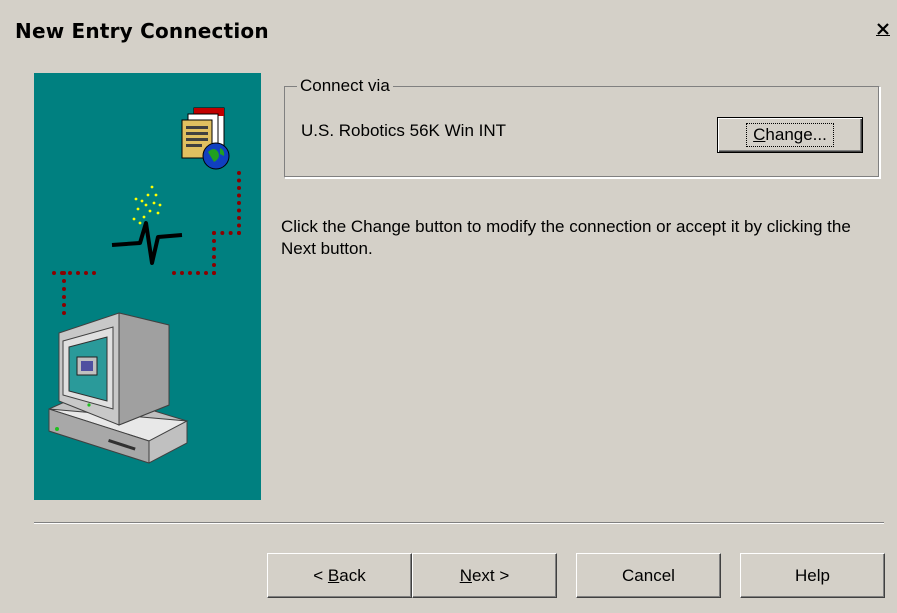  What do you see at coordinates (345, 86) in the screenshot?
I see `connect-via-legend: Connect via` at bounding box center [345, 86].